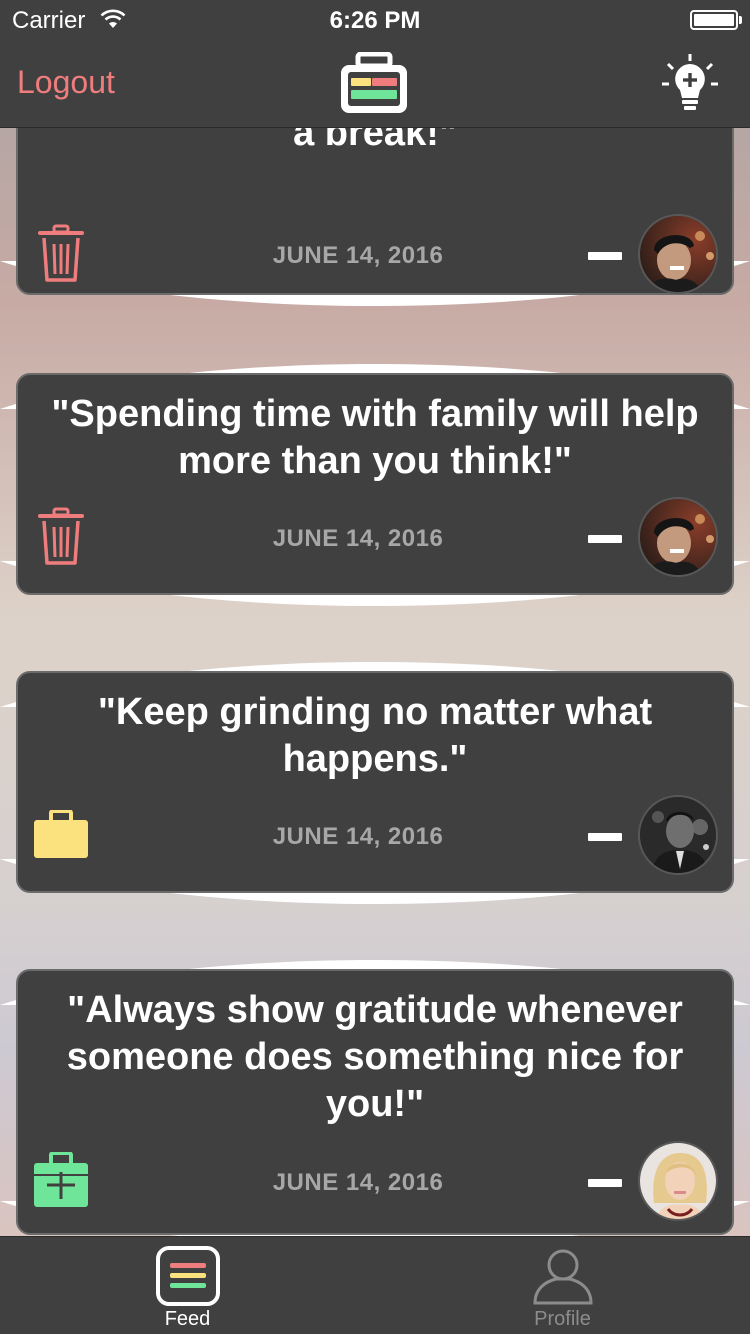 The width and height of the screenshot is (750, 1334). I want to click on add-idea-lightbulb-icon, so click(690, 86).